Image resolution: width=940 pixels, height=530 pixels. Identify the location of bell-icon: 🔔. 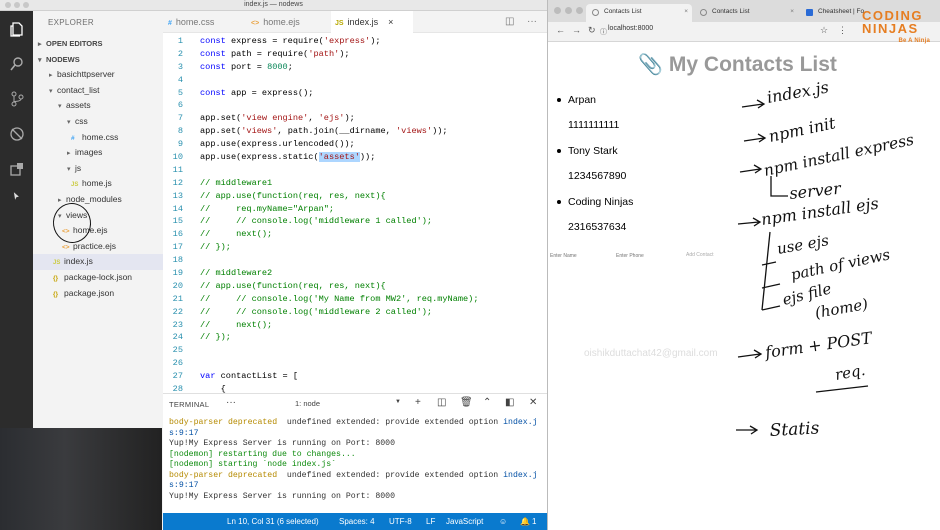
(525, 521).